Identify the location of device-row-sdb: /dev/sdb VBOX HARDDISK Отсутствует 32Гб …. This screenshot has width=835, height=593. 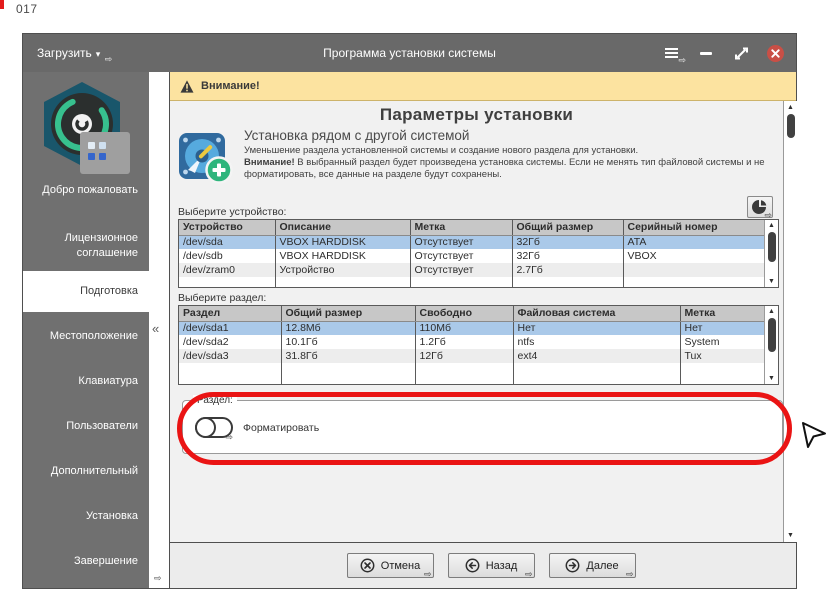
(472, 256).